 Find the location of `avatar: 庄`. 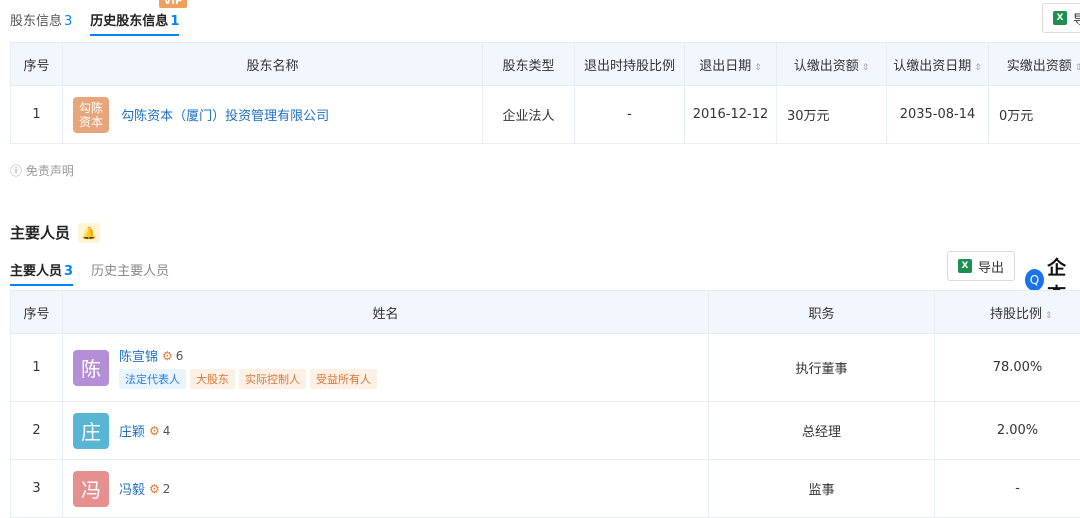

avatar: 庄 is located at coordinates (91, 431).